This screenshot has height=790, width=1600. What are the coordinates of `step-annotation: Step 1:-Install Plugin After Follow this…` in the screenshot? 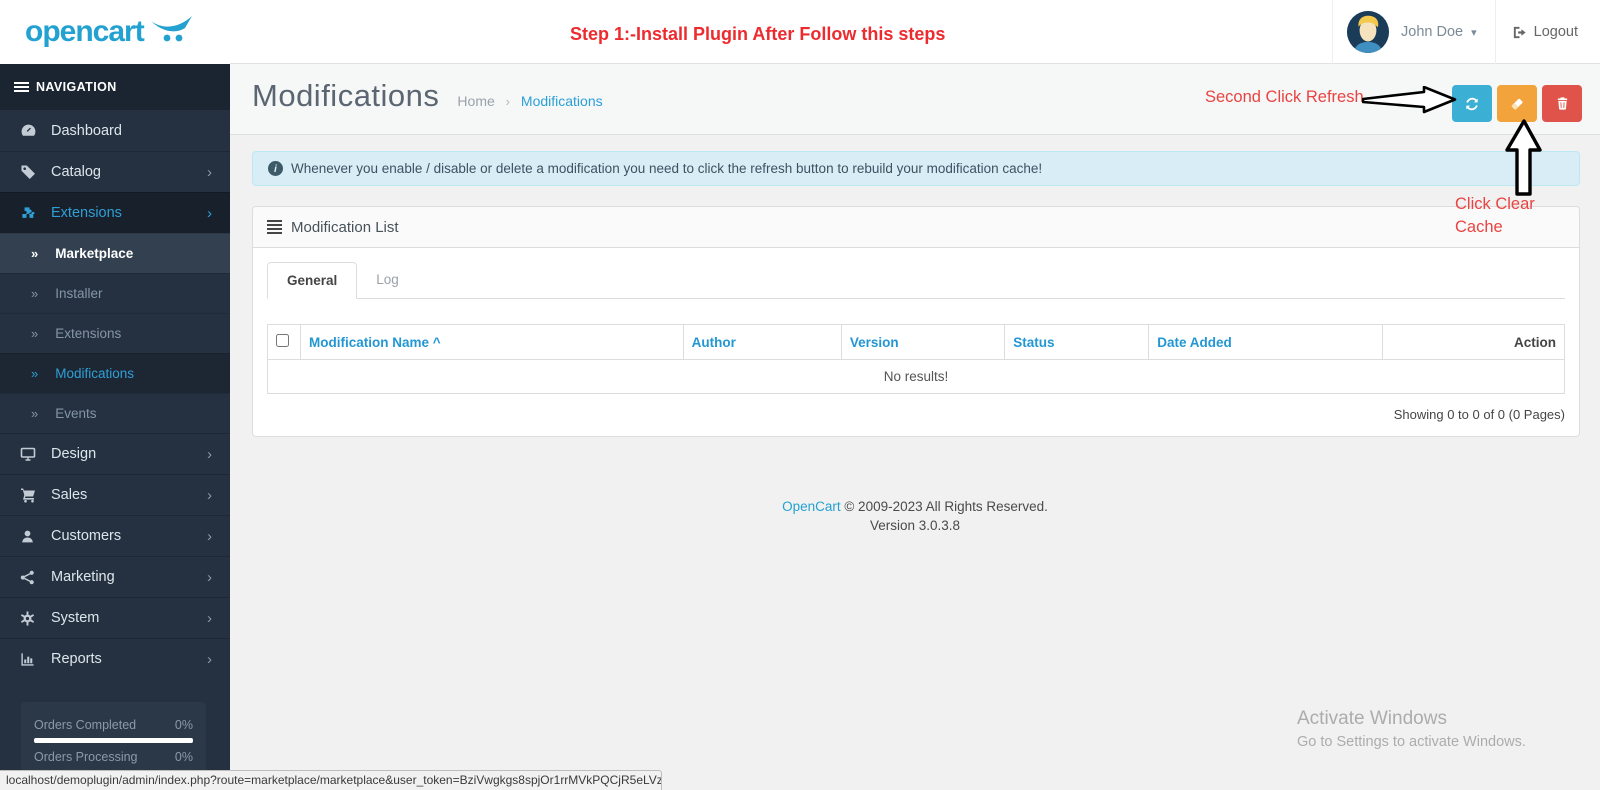 It's located at (758, 34).